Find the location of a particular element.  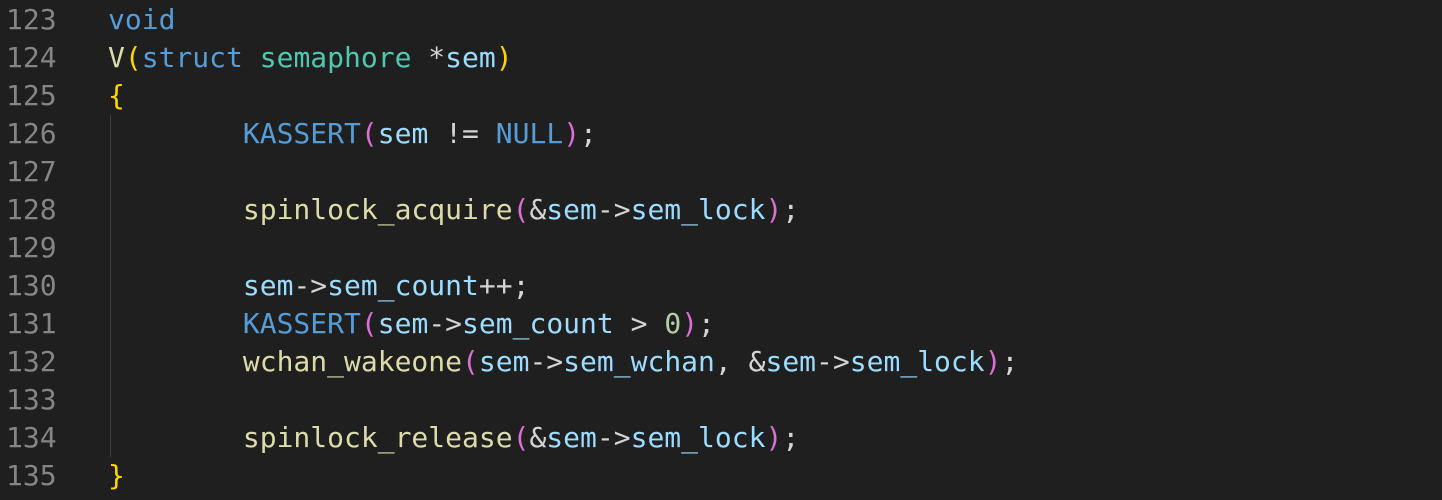

line-number: 132 is located at coordinates (31, 361).